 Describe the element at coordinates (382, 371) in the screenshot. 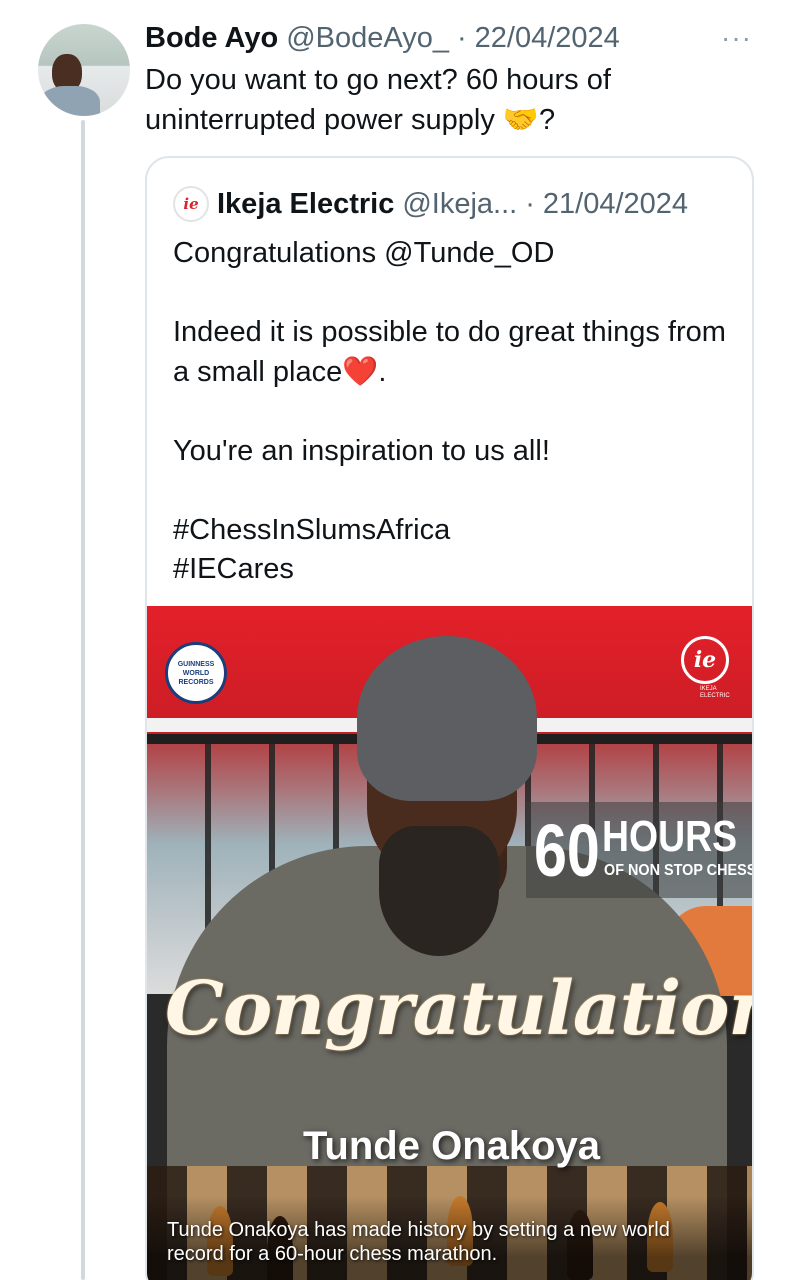

I see `quoted-line-2-end: .` at that location.